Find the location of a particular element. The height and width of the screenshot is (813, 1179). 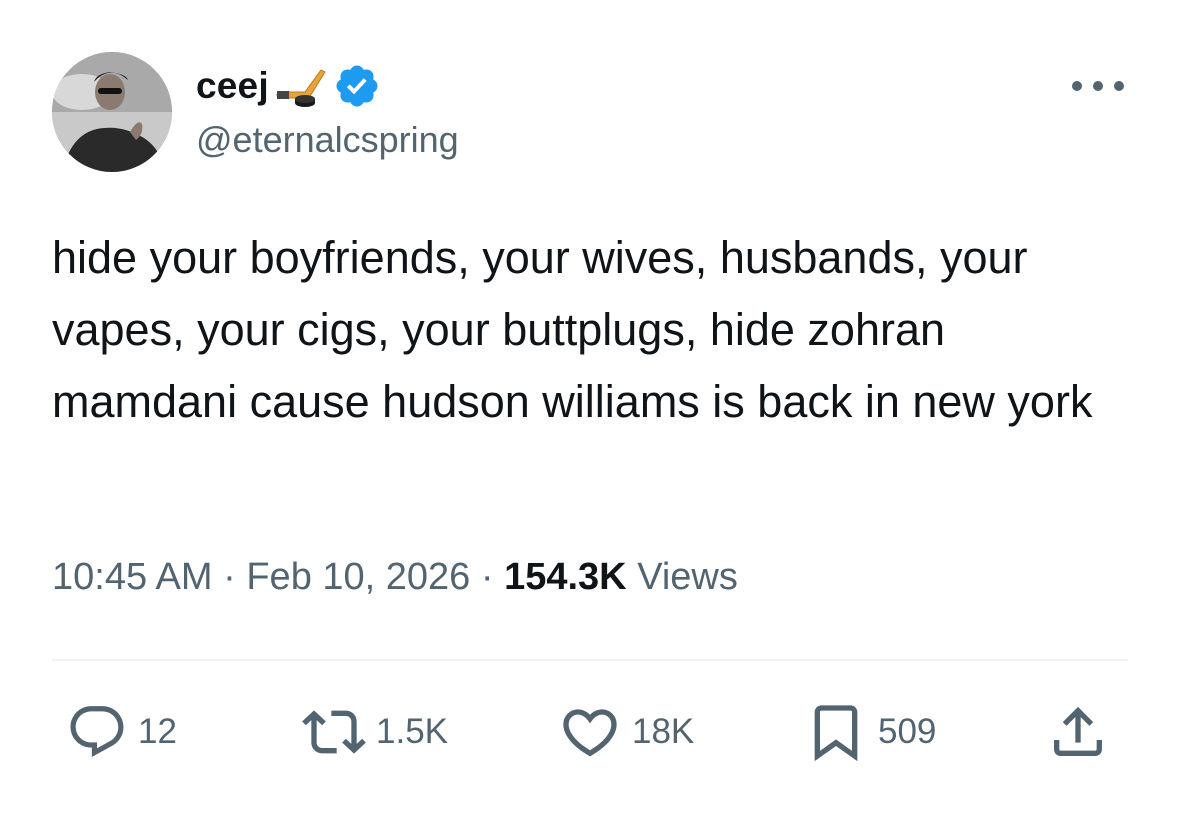

tweet-date: Feb 10, 2026 is located at coordinates (358, 577).